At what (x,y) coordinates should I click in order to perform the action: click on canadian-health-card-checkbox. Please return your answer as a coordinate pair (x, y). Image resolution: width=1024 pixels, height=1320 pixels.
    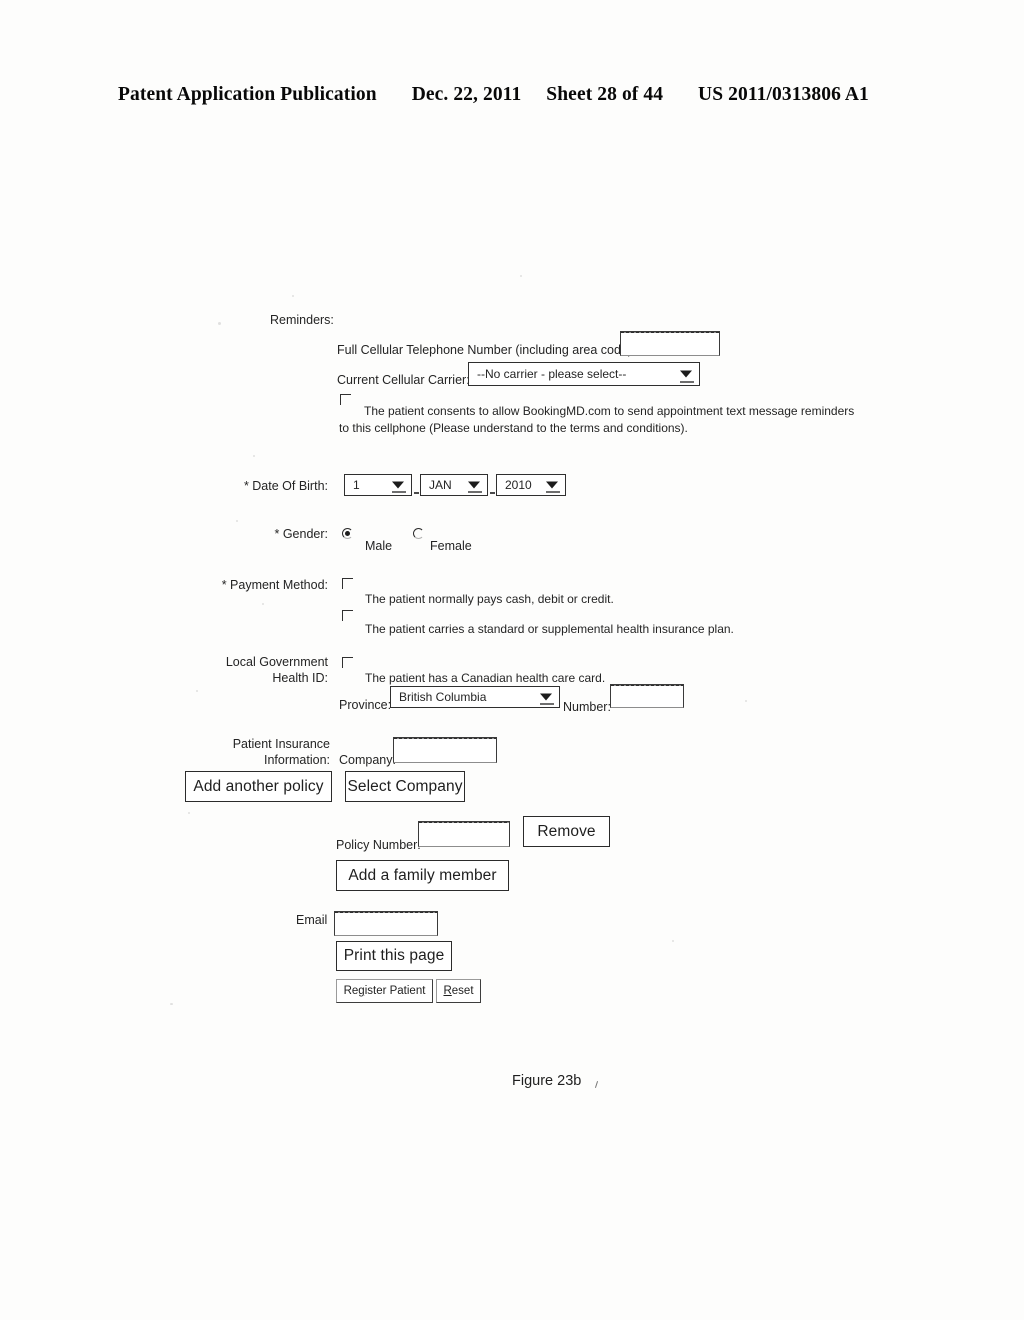
    Looking at the image, I should click on (347, 662).